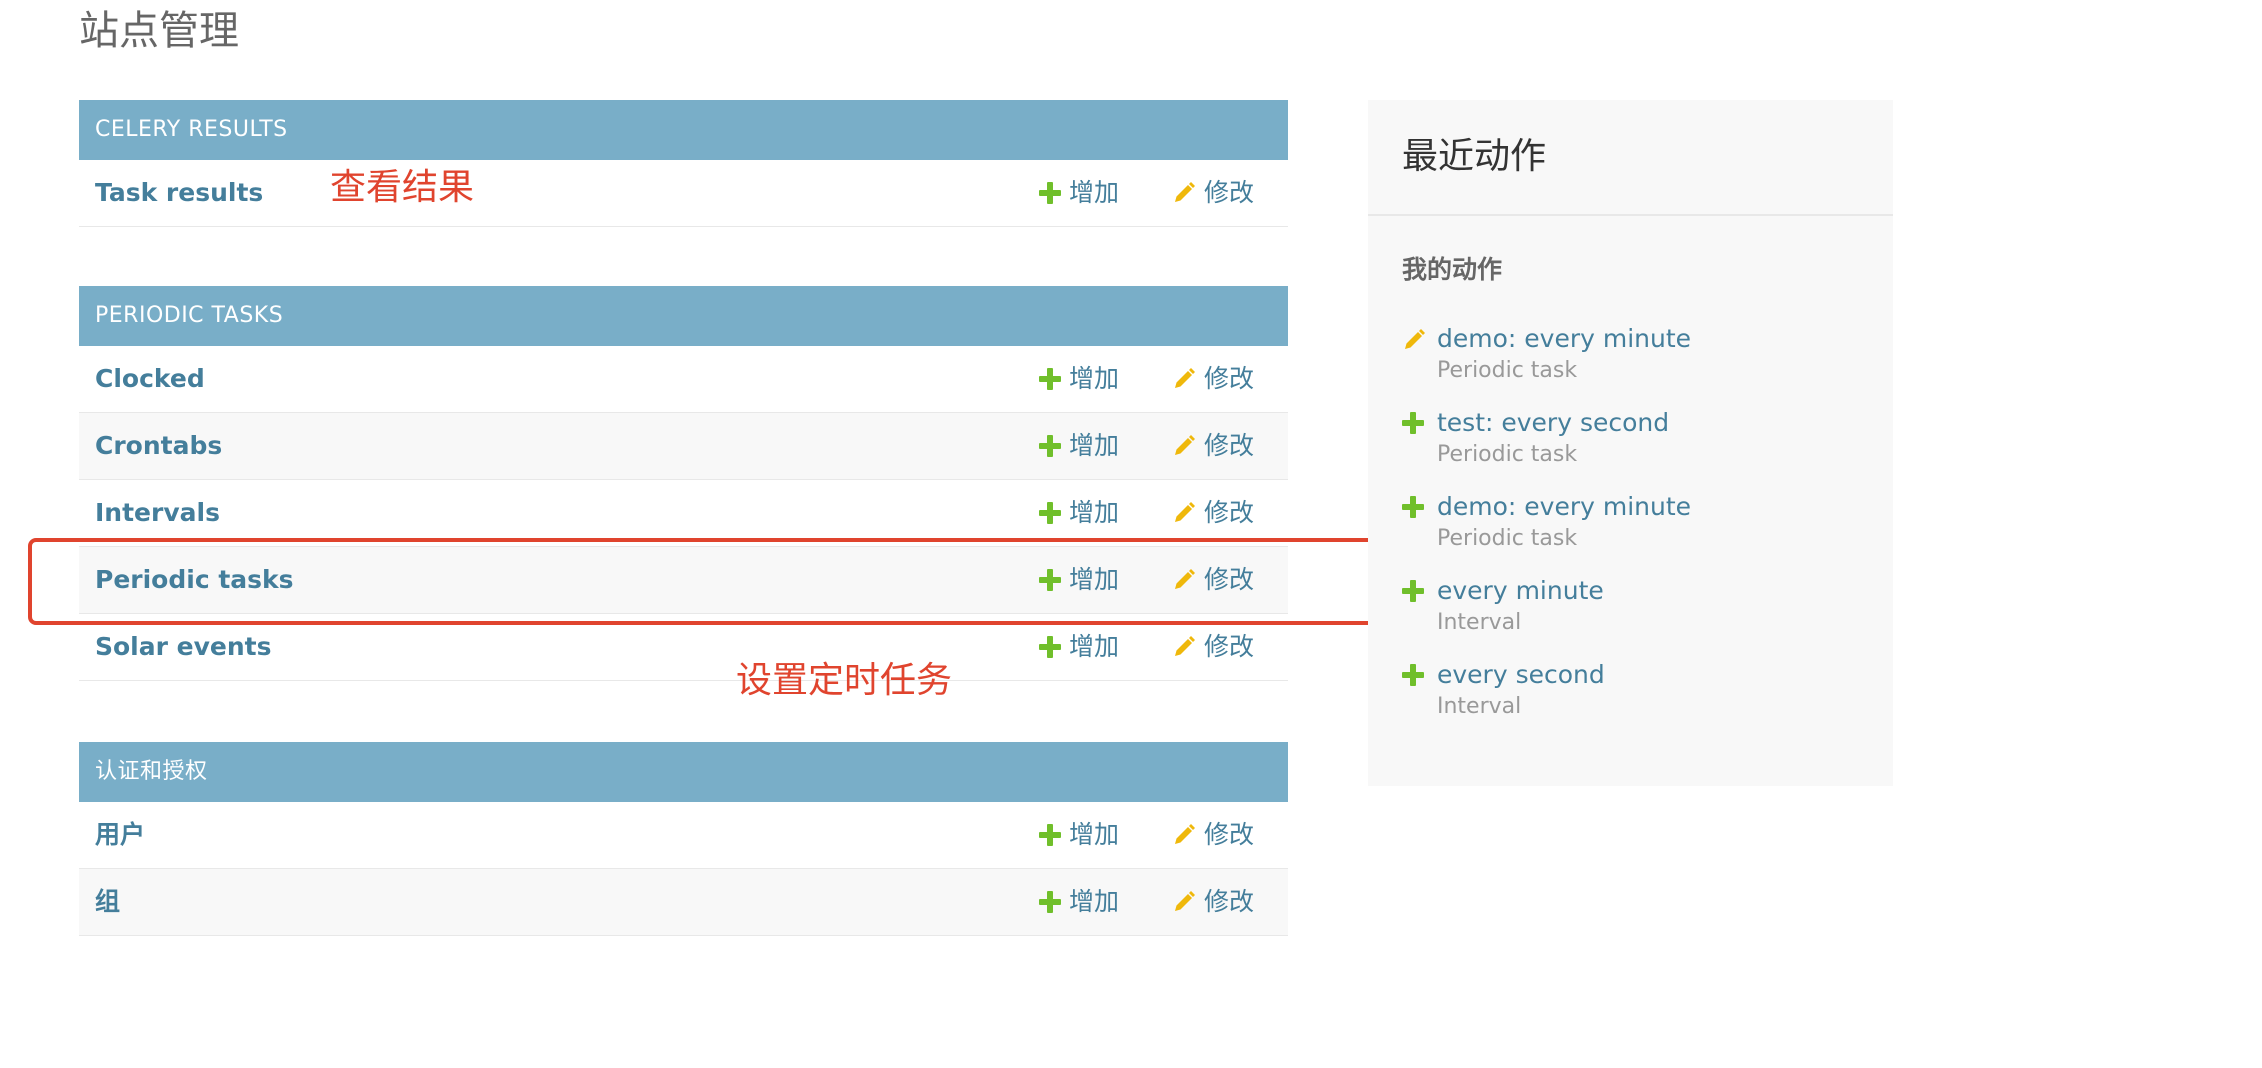 This screenshot has height=1068, width=2262. Describe the element at coordinates (120, 835) in the screenshot. I see `model-link-users: 用户` at that location.